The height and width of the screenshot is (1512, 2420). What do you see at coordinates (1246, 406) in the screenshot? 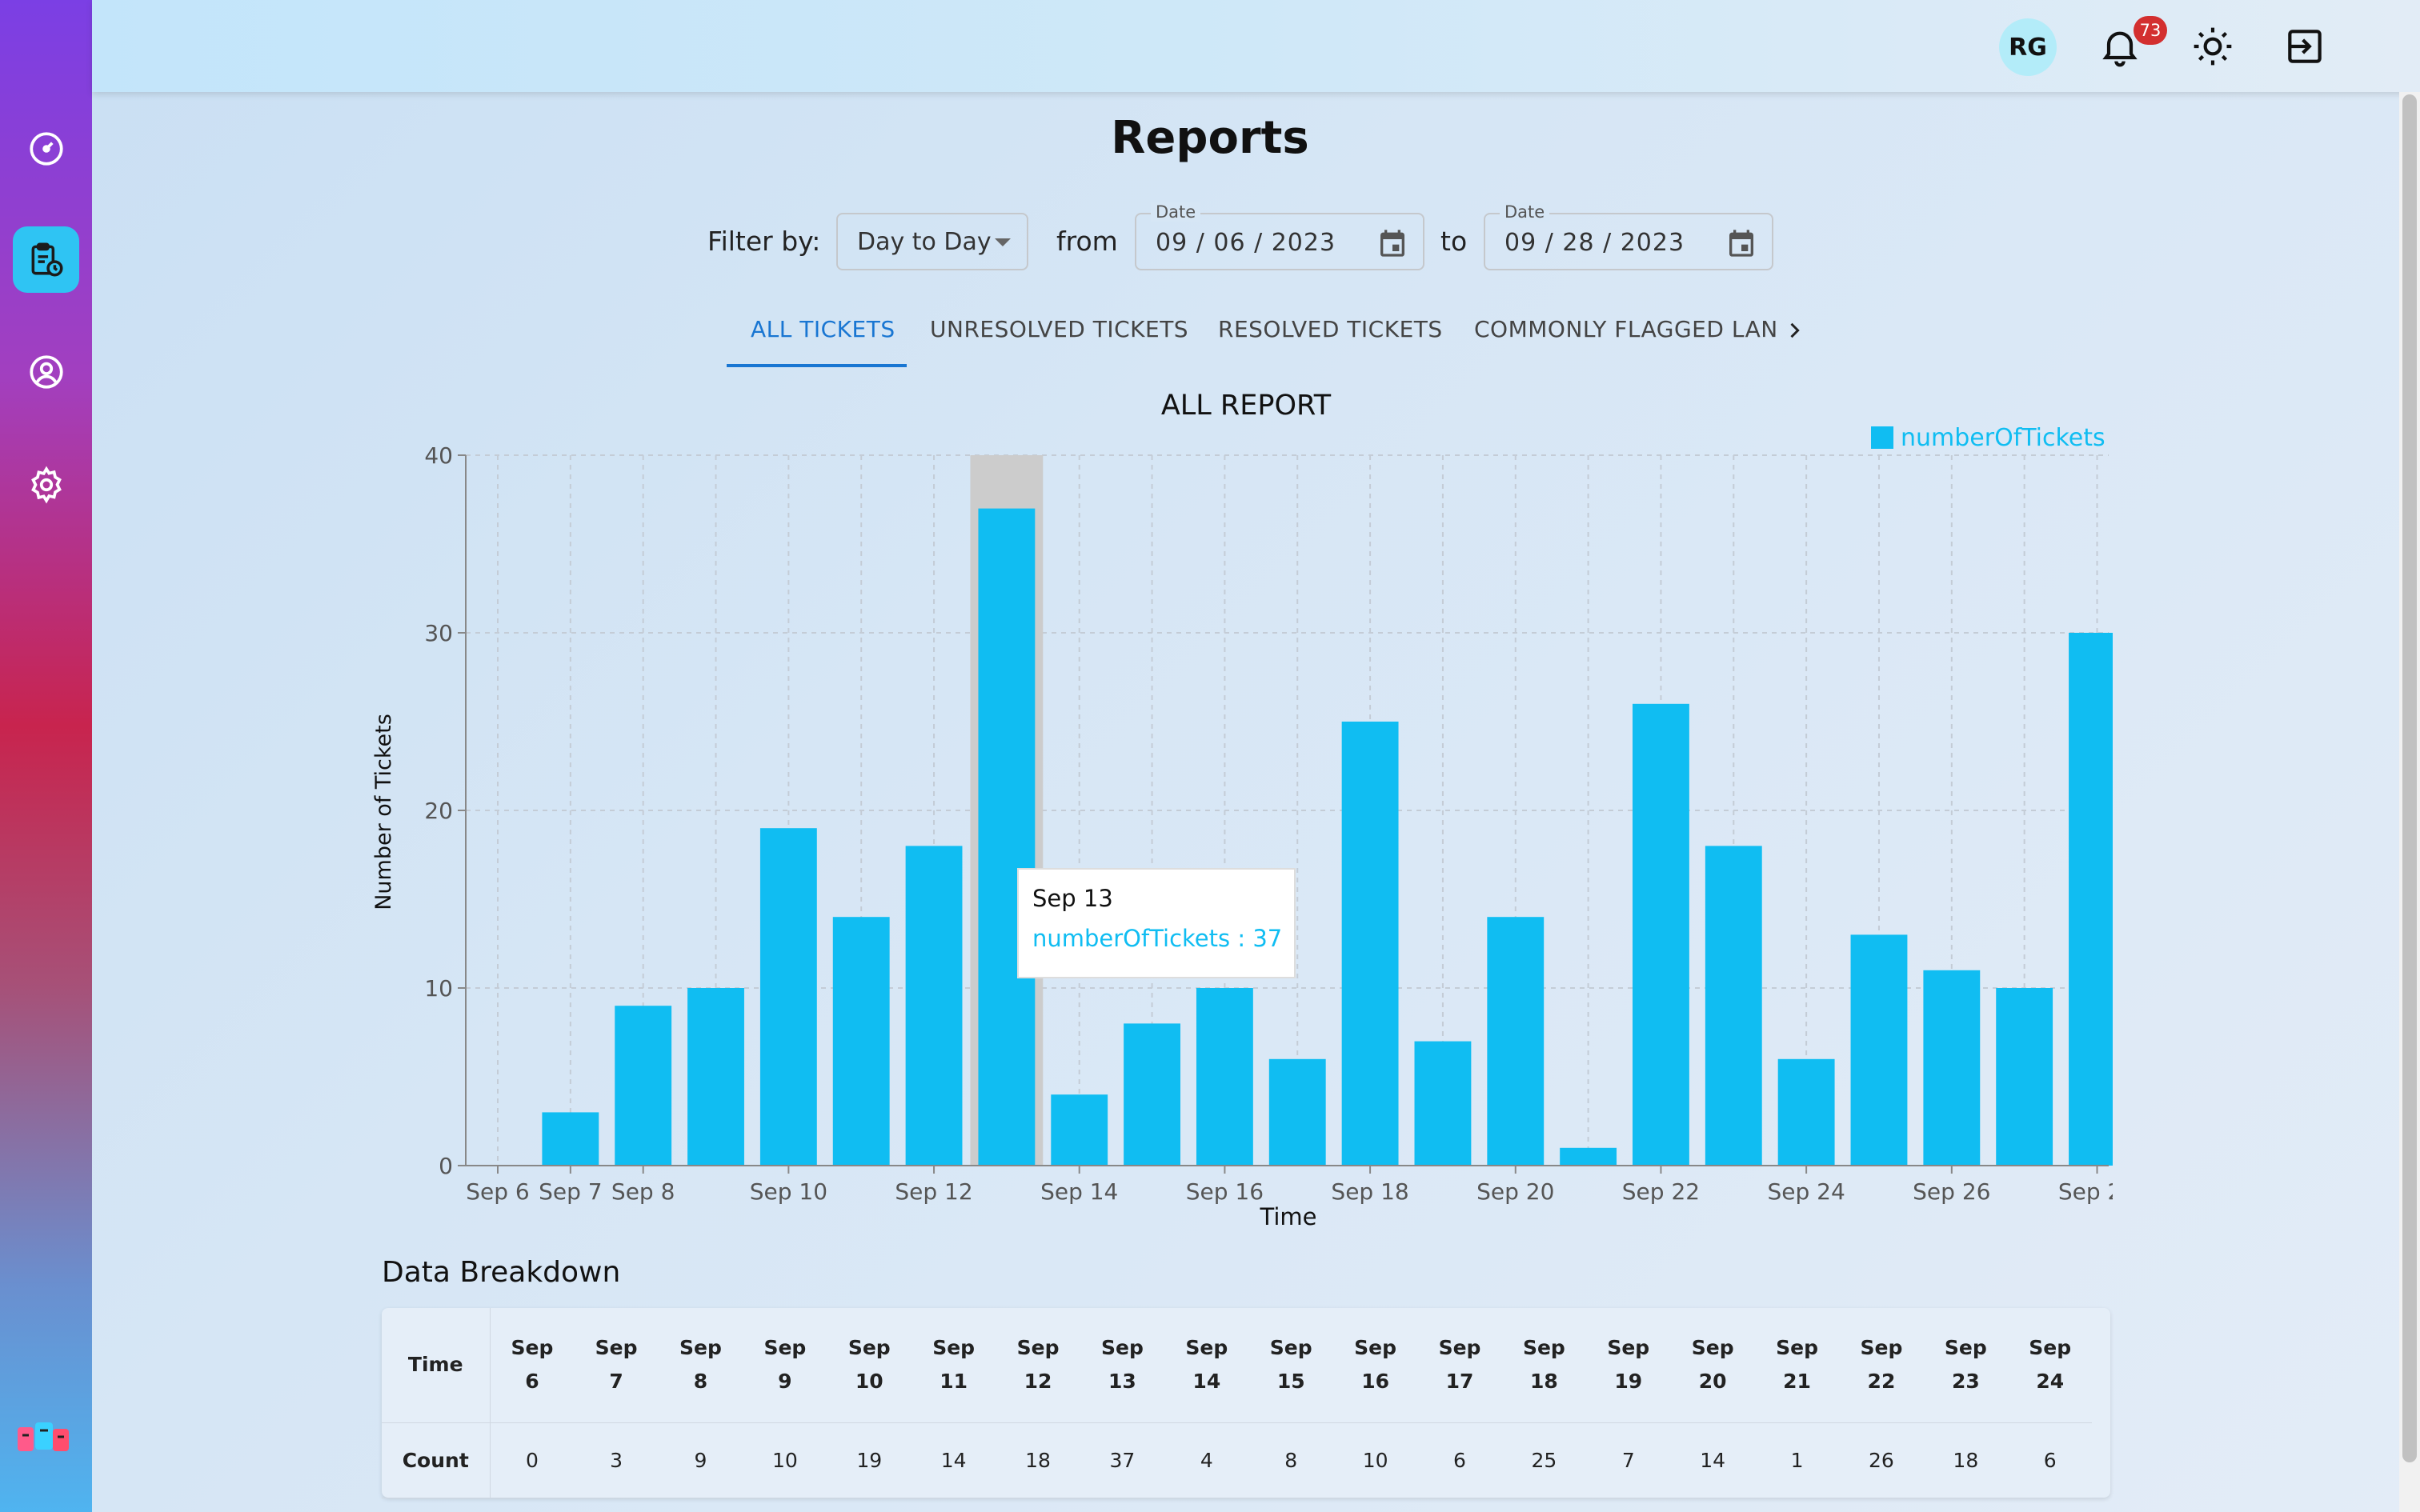
I see `chart-title: ALL REPORT` at bounding box center [1246, 406].